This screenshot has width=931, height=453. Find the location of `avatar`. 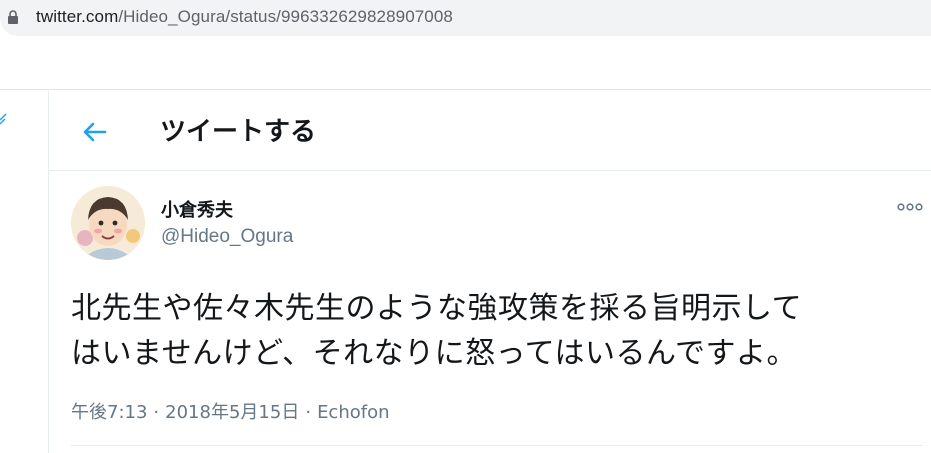

avatar is located at coordinates (108, 223).